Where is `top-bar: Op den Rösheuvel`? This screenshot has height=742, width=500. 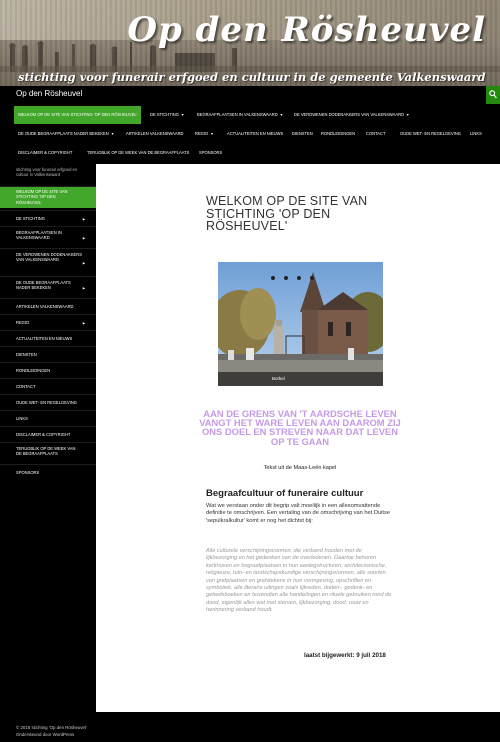
top-bar: Op den Rösheuvel is located at coordinates (250, 95).